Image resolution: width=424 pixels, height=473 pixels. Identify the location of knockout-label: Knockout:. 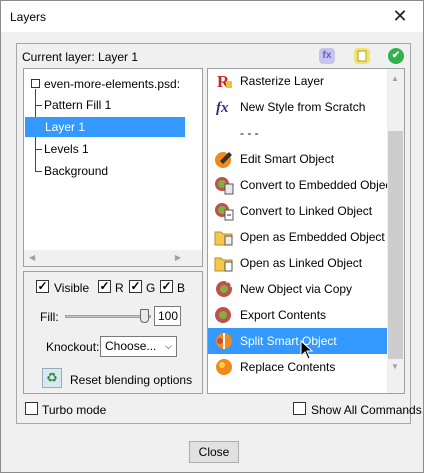
(73, 347).